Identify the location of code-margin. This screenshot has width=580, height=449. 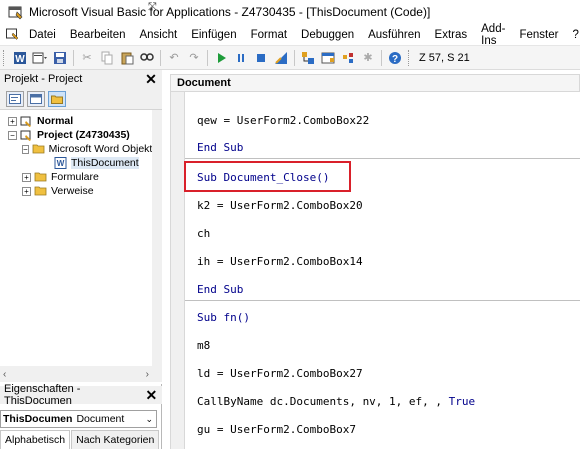
(178, 270).